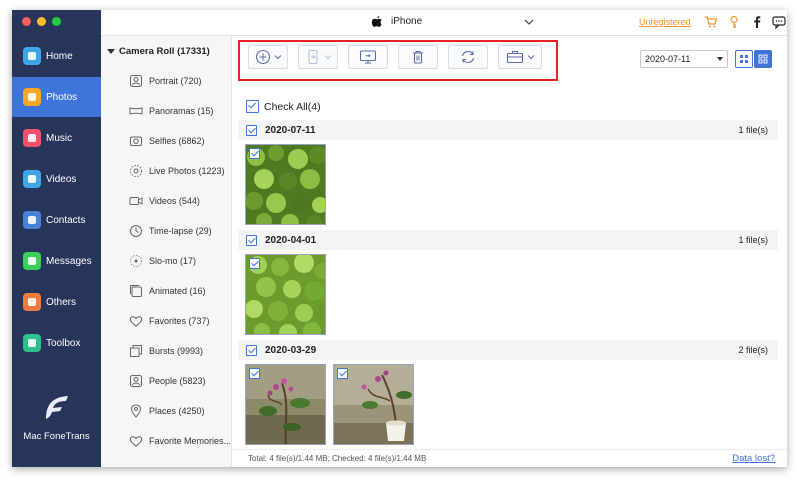  I want to click on category-label: Panoramas (15), so click(181, 111).